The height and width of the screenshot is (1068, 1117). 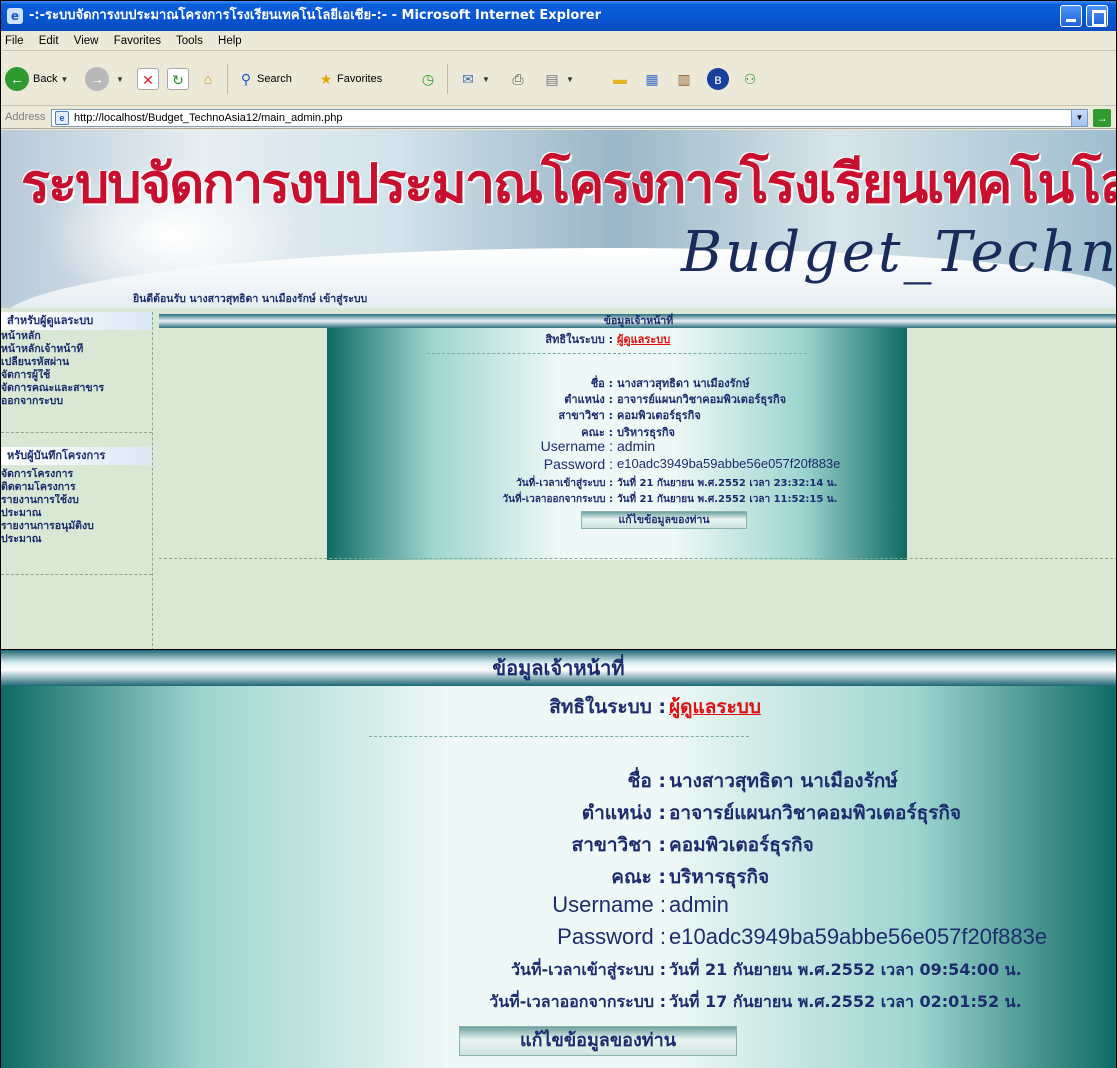 I want to click on zoom-username-label: Username :, so click(x=609, y=904).